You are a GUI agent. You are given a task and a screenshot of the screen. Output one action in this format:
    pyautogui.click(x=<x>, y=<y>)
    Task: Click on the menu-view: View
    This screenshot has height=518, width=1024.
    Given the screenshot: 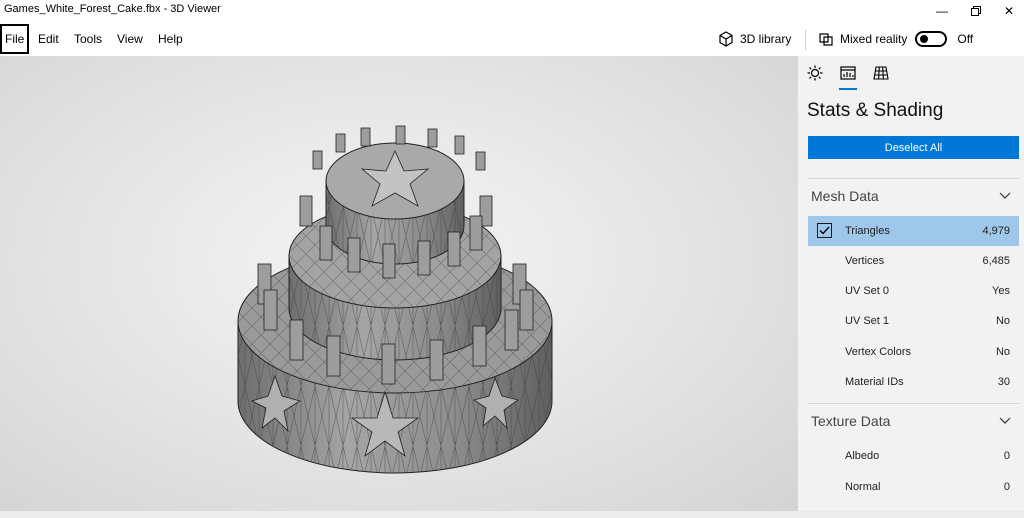 What is the action you would take?
    pyautogui.click(x=130, y=39)
    